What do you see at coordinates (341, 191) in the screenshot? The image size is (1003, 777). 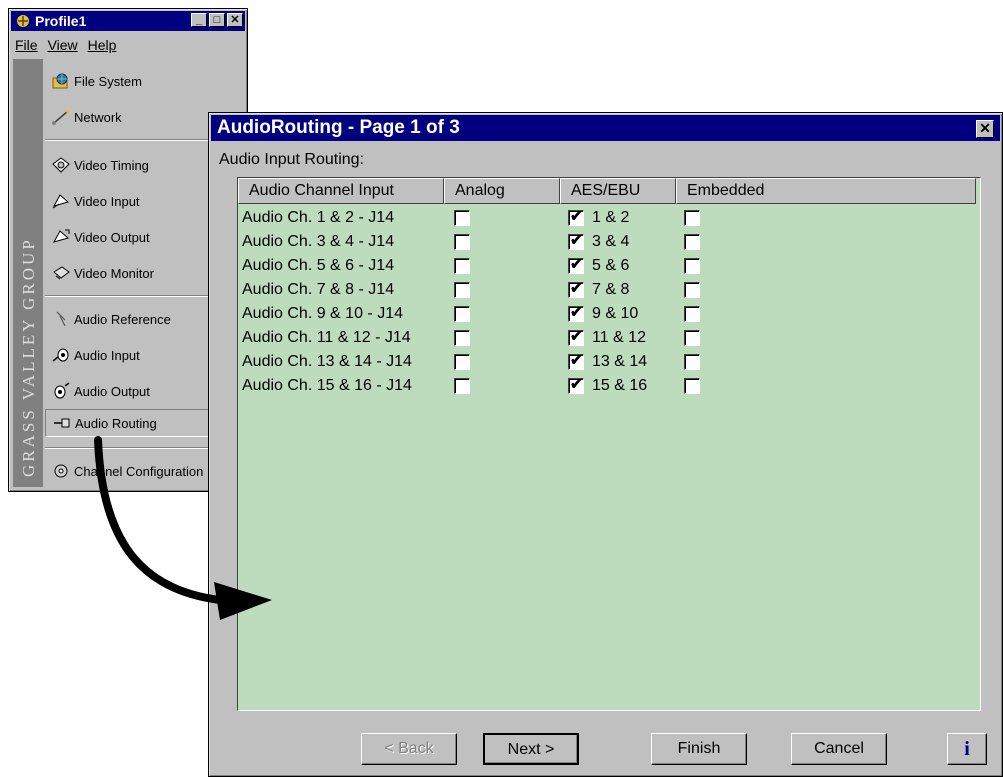 I see `column-header-channel: Audio Channel Input` at bounding box center [341, 191].